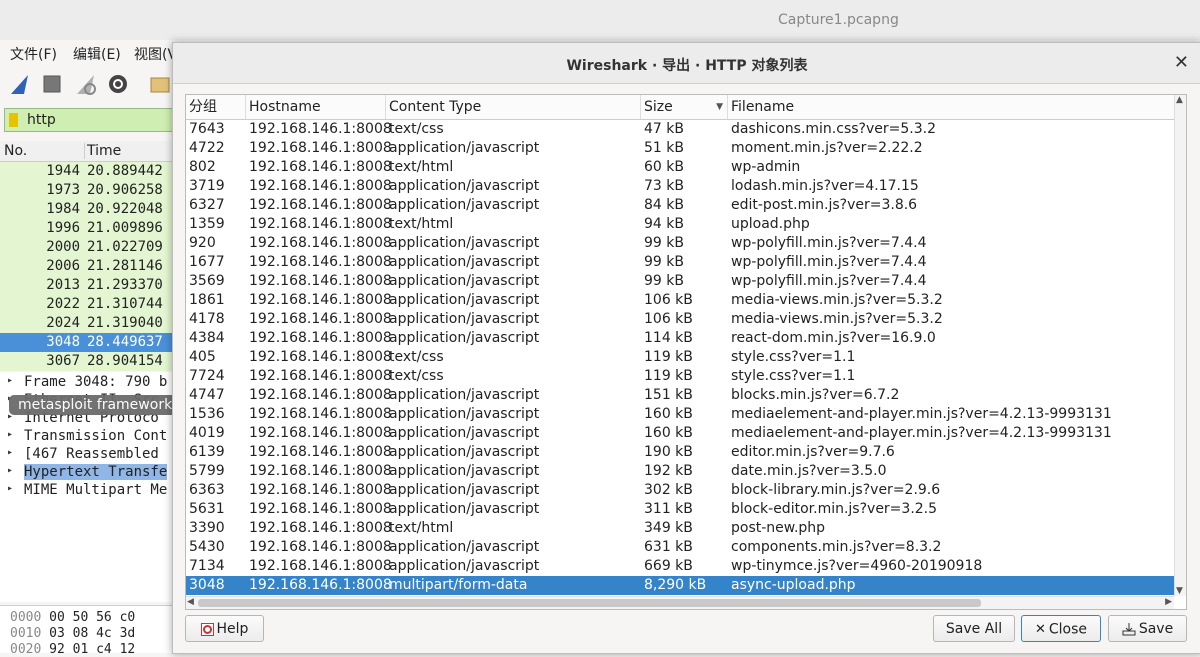 The height and width of the screenshot is (657, 1200). What do you see at coordinates (125, 247) in the screenshot?
I see `packet-time: 21.022709` at bounding box center [125, 247].